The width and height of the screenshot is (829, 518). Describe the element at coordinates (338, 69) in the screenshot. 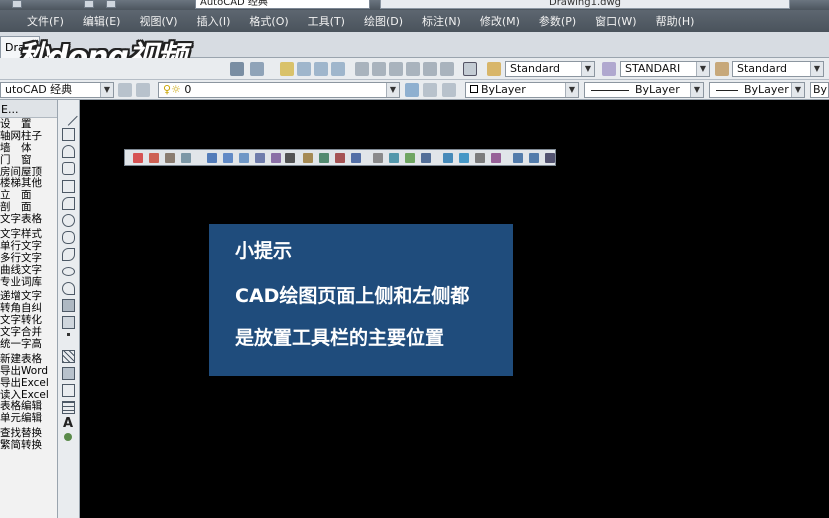

I see `zoom-previous-icon` at that location.